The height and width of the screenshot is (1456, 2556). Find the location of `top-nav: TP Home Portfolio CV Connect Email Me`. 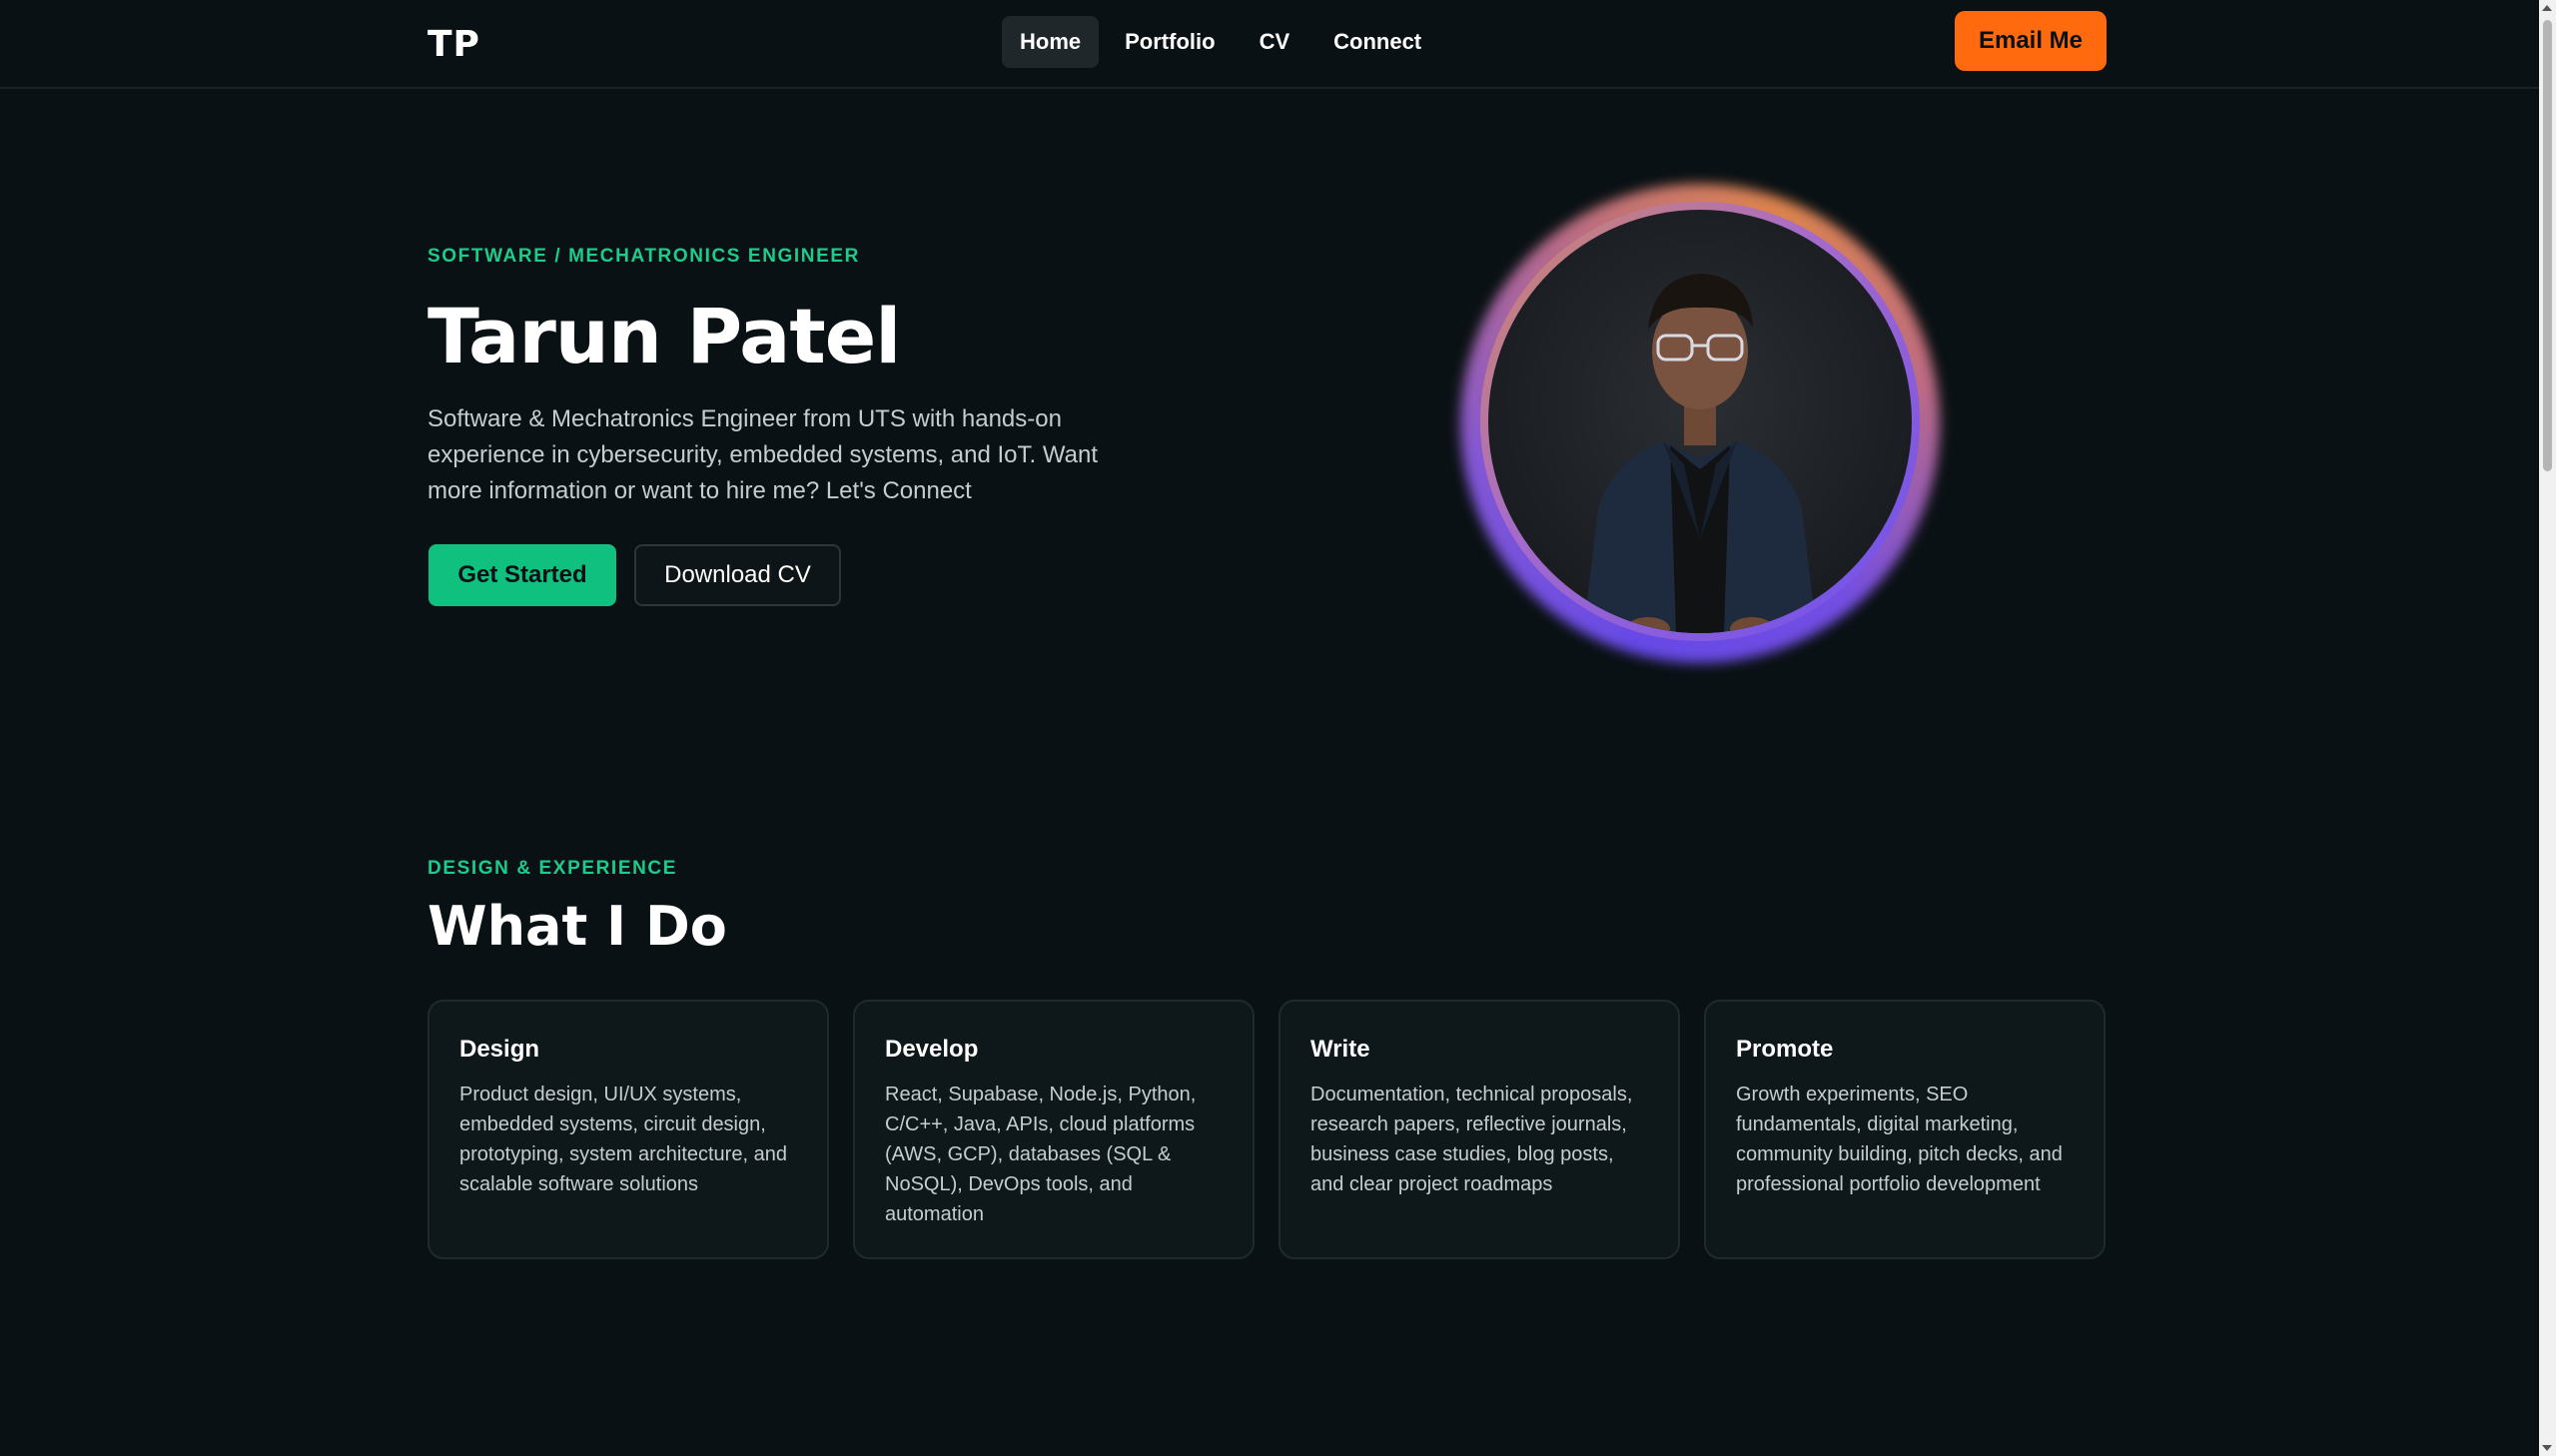

top-nav: TP Home Portfolio CV Connect Email Me is located at coordinates (1269, 44).